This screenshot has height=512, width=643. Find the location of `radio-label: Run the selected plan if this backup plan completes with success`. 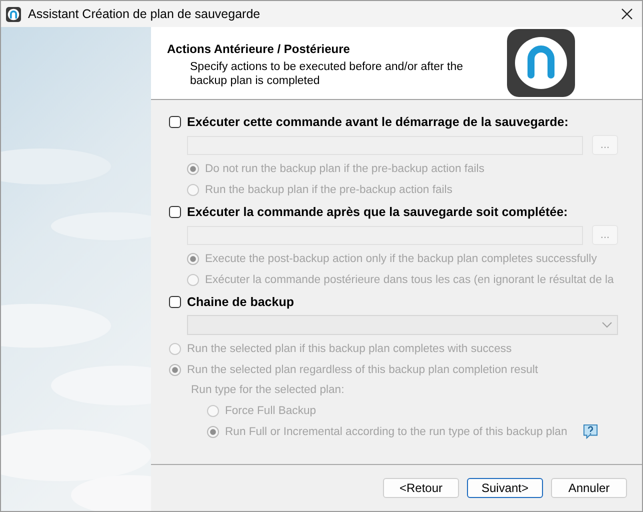

radio-label: Run the selected plan if this backup plan completes with success is located at coordinates (349, 349).